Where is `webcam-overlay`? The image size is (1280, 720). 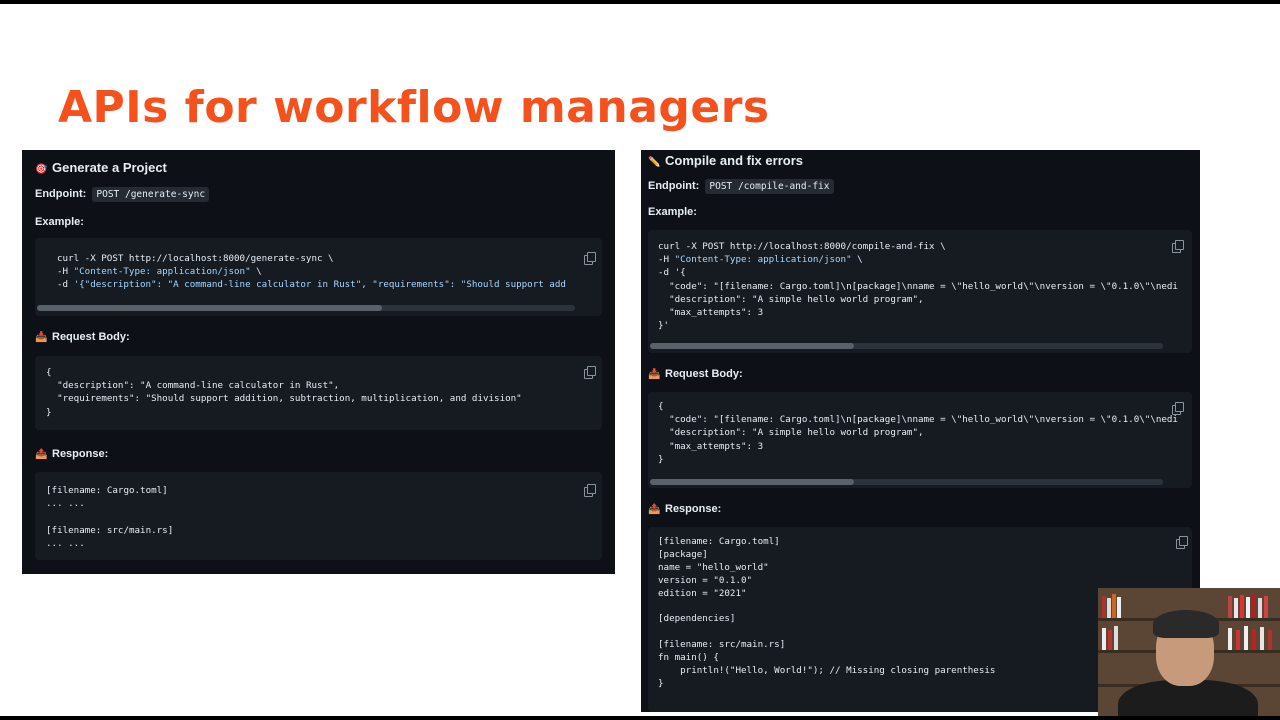 webcam-overlay is located at coordinates (1189, 652).